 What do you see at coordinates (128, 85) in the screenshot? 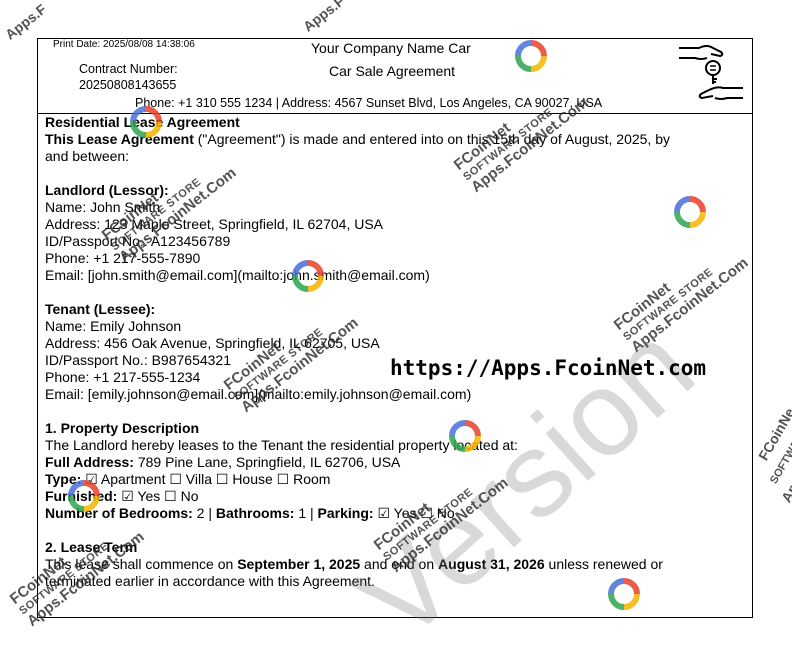
I see `contract-number: 20250808143655` at bounding box center [128, 85].